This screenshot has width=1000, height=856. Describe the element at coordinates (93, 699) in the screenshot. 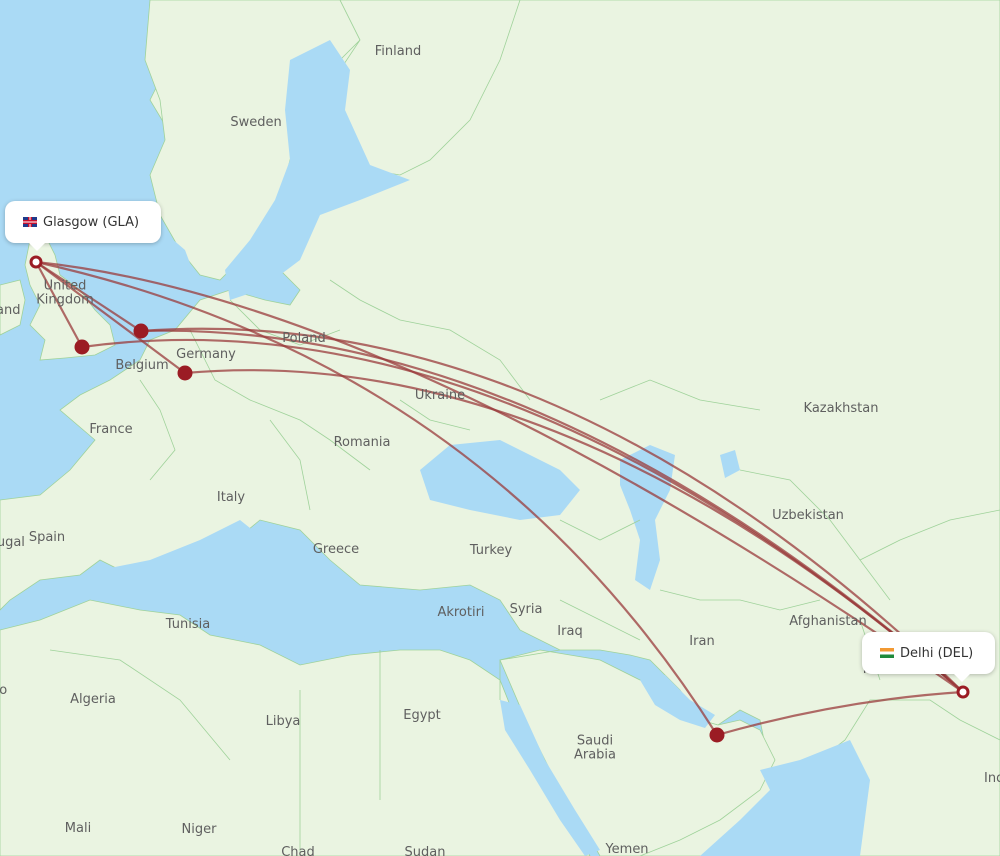

I see `country-label-algeria: Algeria` at that location.